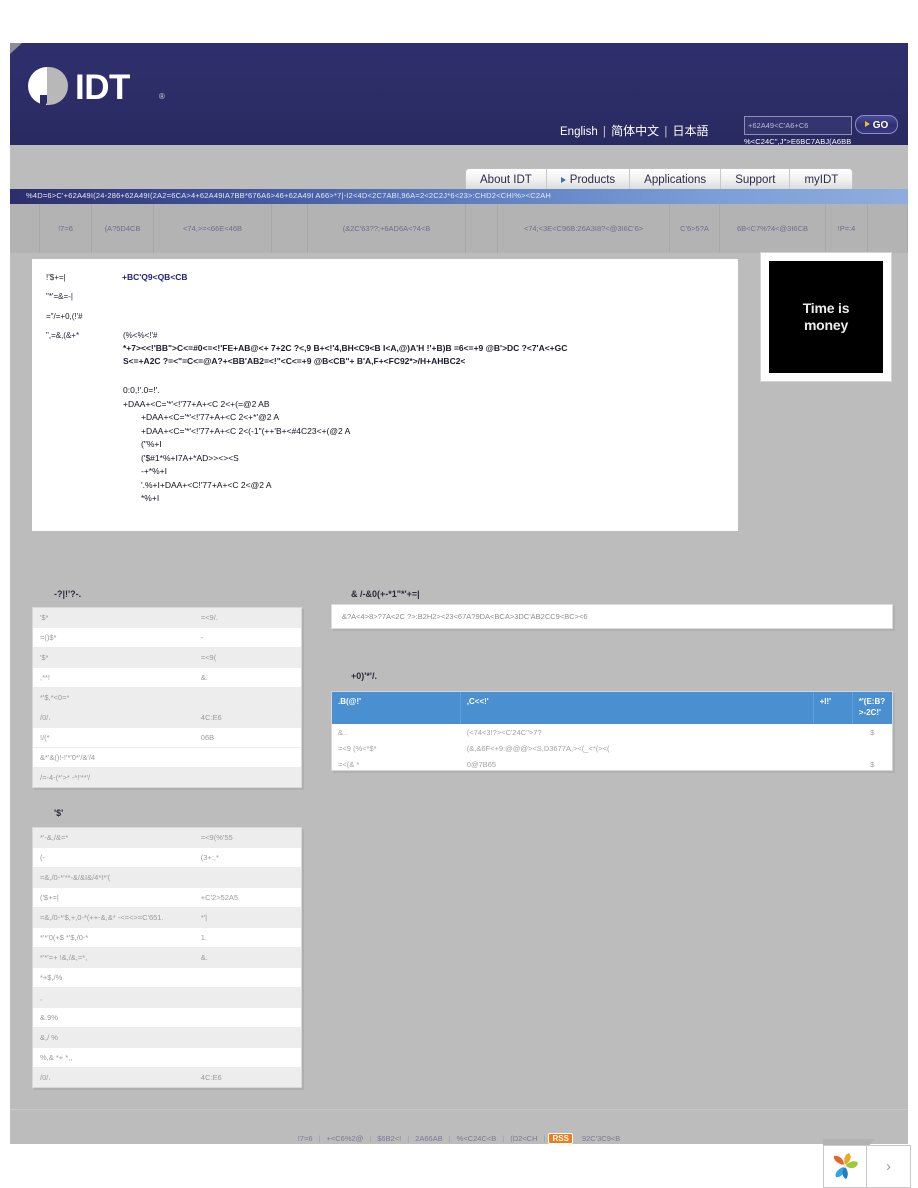 This screenshot has height=1188, width=918. I want to click on table-row: =<(& * 0@7B65 $, so click(612, 764).